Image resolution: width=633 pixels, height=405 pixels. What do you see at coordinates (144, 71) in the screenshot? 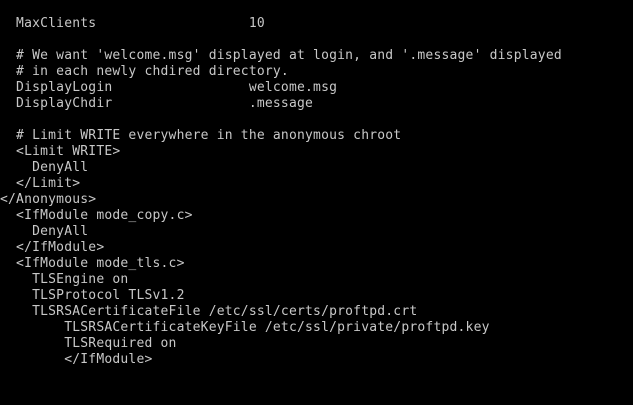
I see `terminal-line: # in each newly chdired directory.` at bounding box center [144, 71].